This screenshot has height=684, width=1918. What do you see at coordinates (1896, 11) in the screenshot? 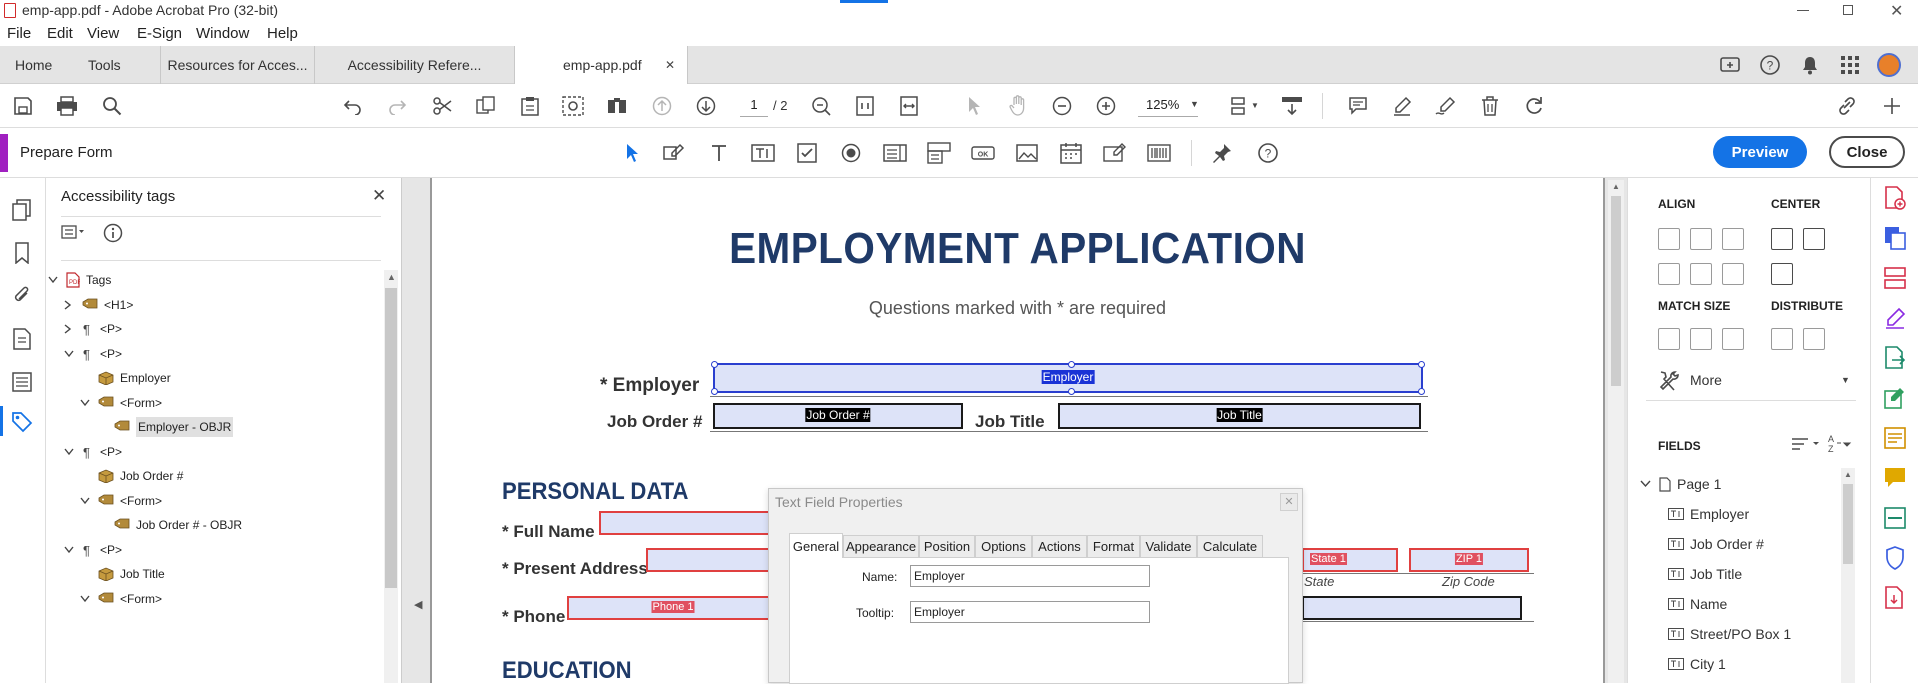
I see `window-close-icon: ✕` at bounding box center [1896, 11].